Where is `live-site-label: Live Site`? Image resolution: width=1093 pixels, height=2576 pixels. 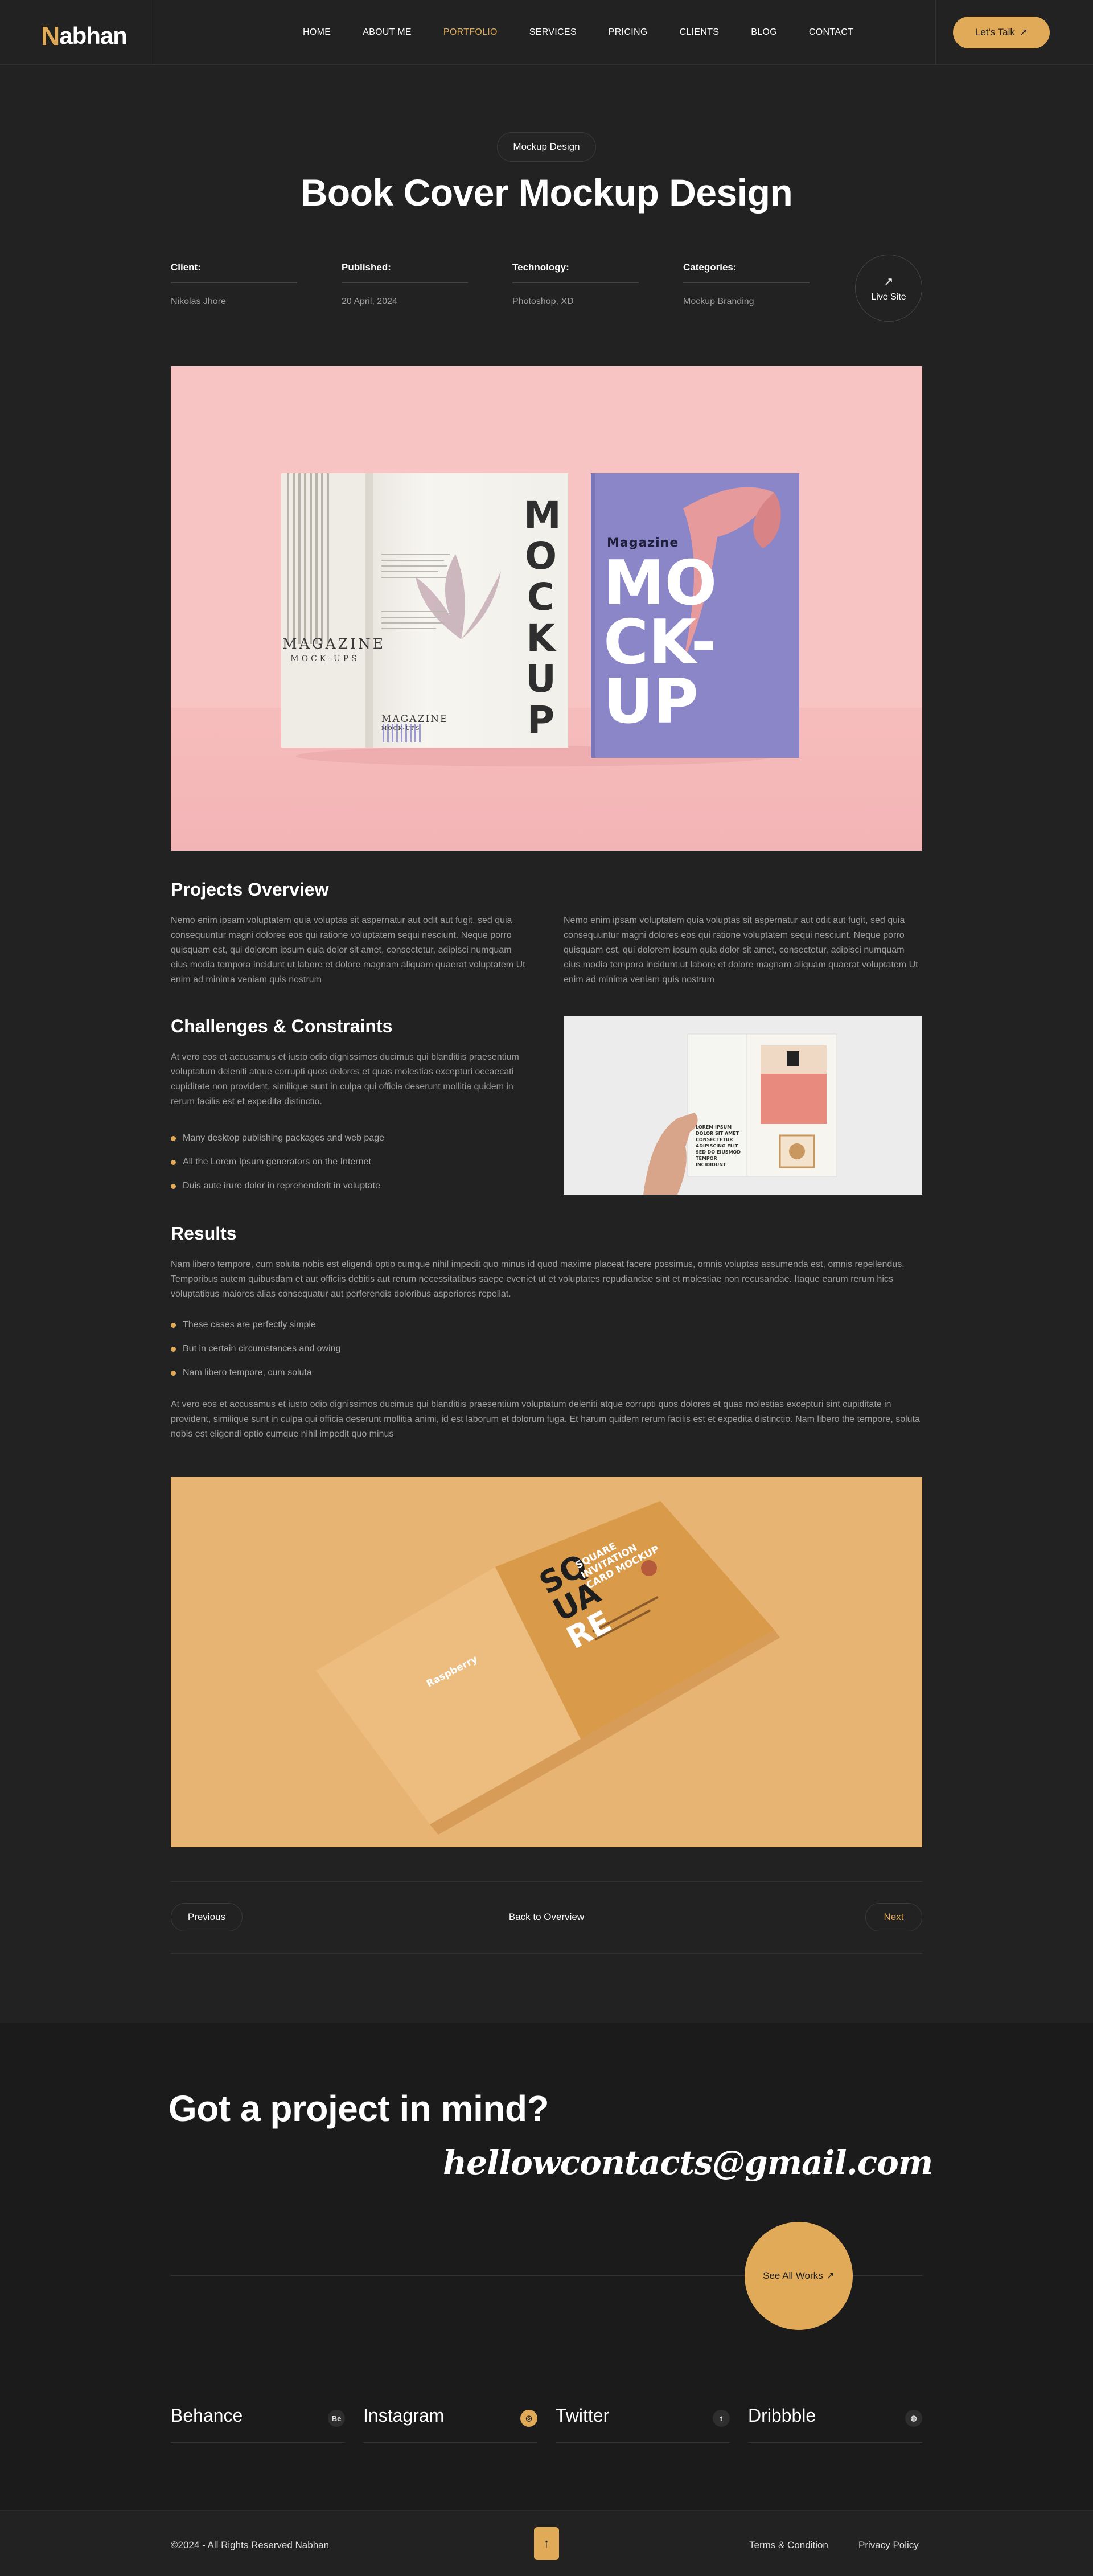 live-site-label: Live Site is located at coordinates (888, 297).